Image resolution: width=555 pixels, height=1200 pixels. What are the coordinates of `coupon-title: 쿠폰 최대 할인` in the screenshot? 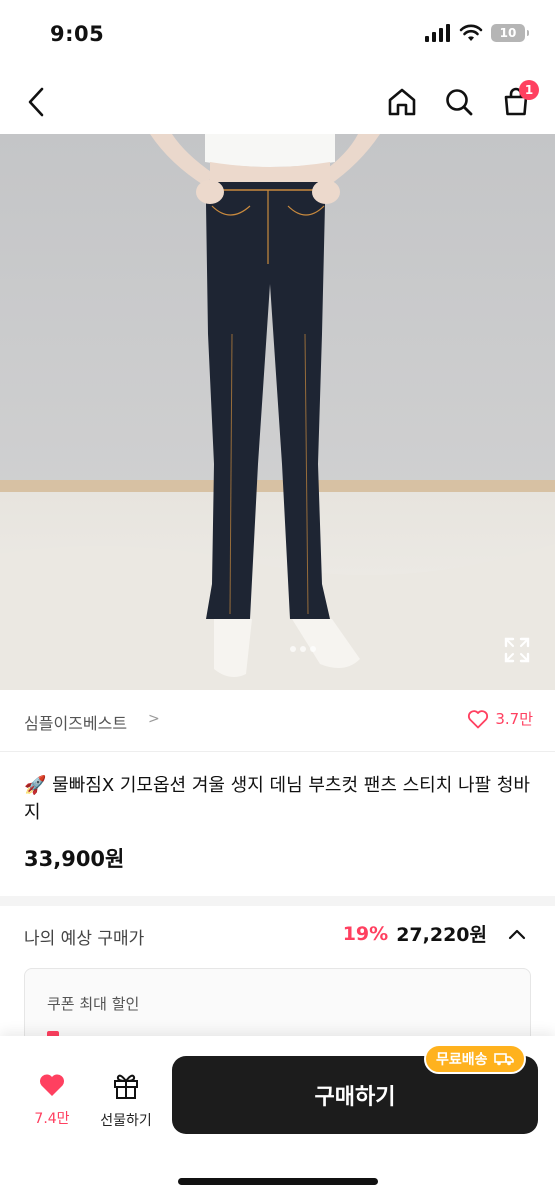 It's located at (93, 1004).